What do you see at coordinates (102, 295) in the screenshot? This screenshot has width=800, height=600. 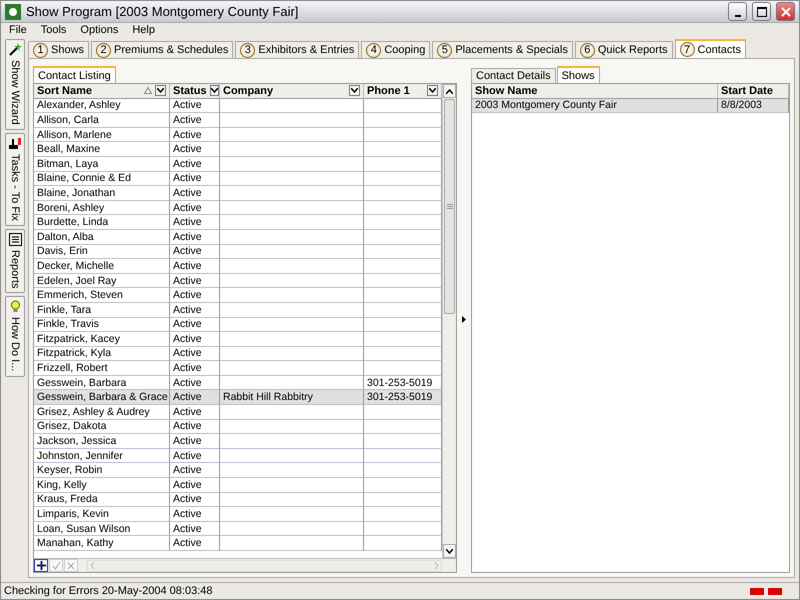 I see `table-cell: Emmerich, Steven` at bounding box center [102, 295].